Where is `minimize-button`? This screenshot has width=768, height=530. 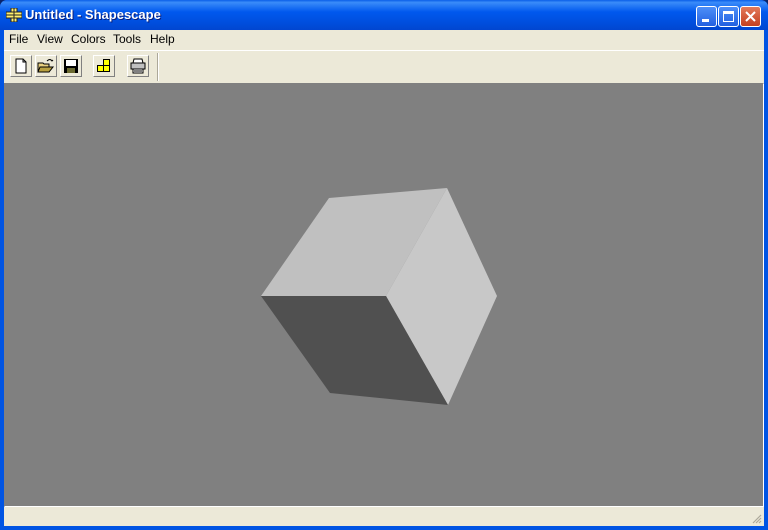
minimize-button is located at coordinates (706, 16).